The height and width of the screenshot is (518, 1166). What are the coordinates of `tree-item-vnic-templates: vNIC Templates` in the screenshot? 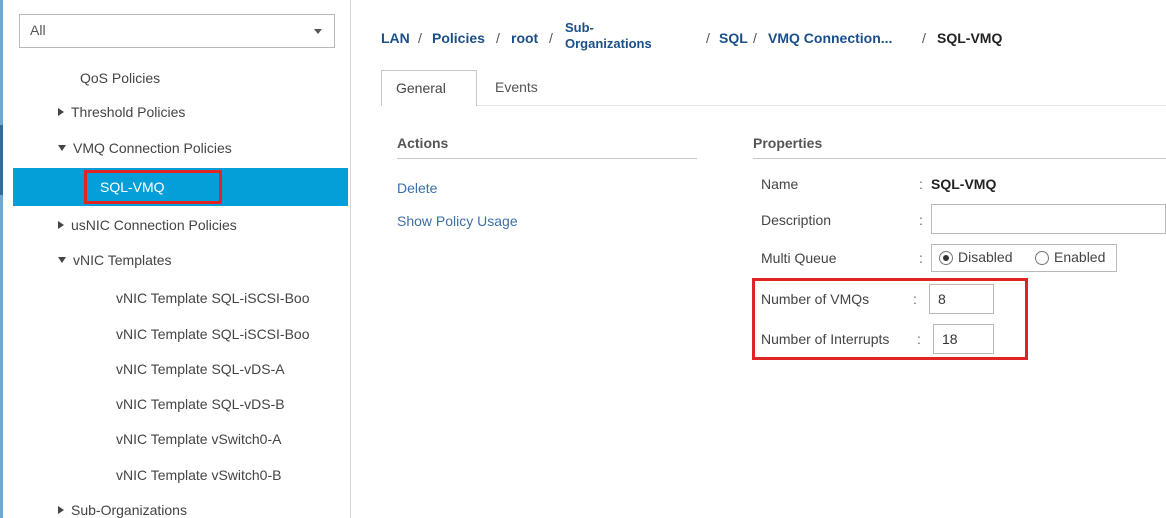 It's located at (115, 260).